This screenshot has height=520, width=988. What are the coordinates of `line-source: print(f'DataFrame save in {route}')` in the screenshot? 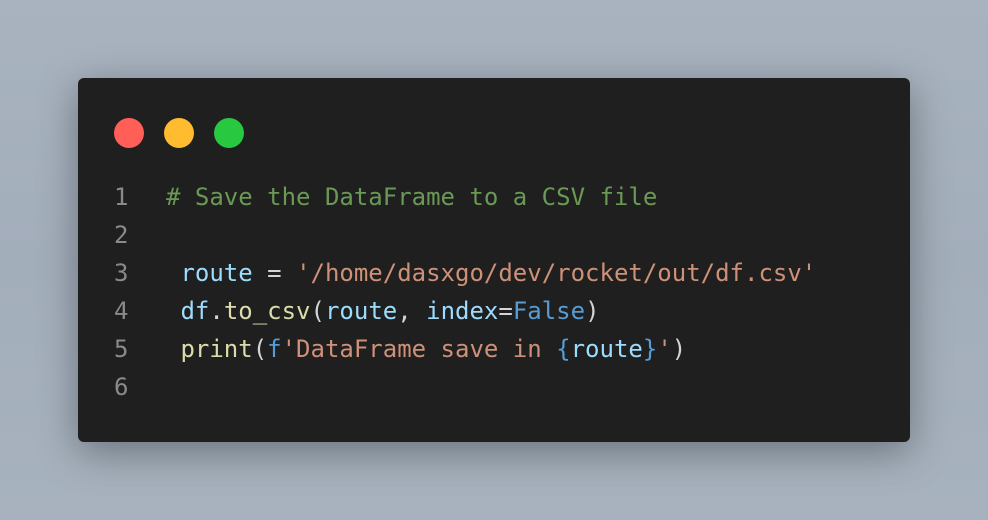 It's located at (426, 349).